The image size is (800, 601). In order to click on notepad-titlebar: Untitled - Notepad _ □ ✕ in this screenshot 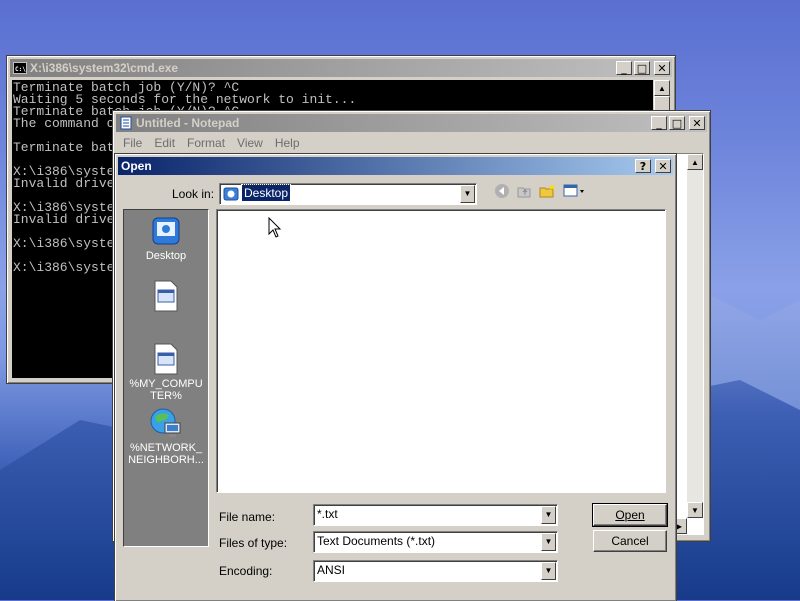, I will do `click(411, 123)`.